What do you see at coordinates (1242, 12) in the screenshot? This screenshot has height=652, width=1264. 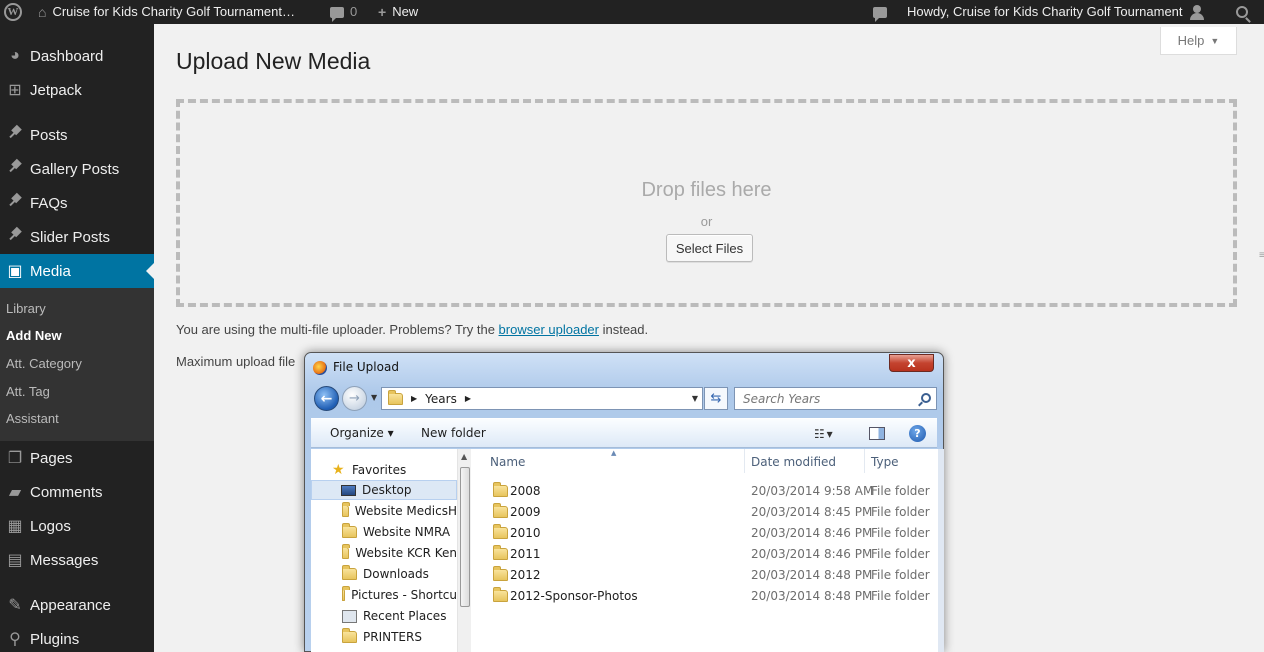 I see `search-button` at bounding box center [1242, 12].